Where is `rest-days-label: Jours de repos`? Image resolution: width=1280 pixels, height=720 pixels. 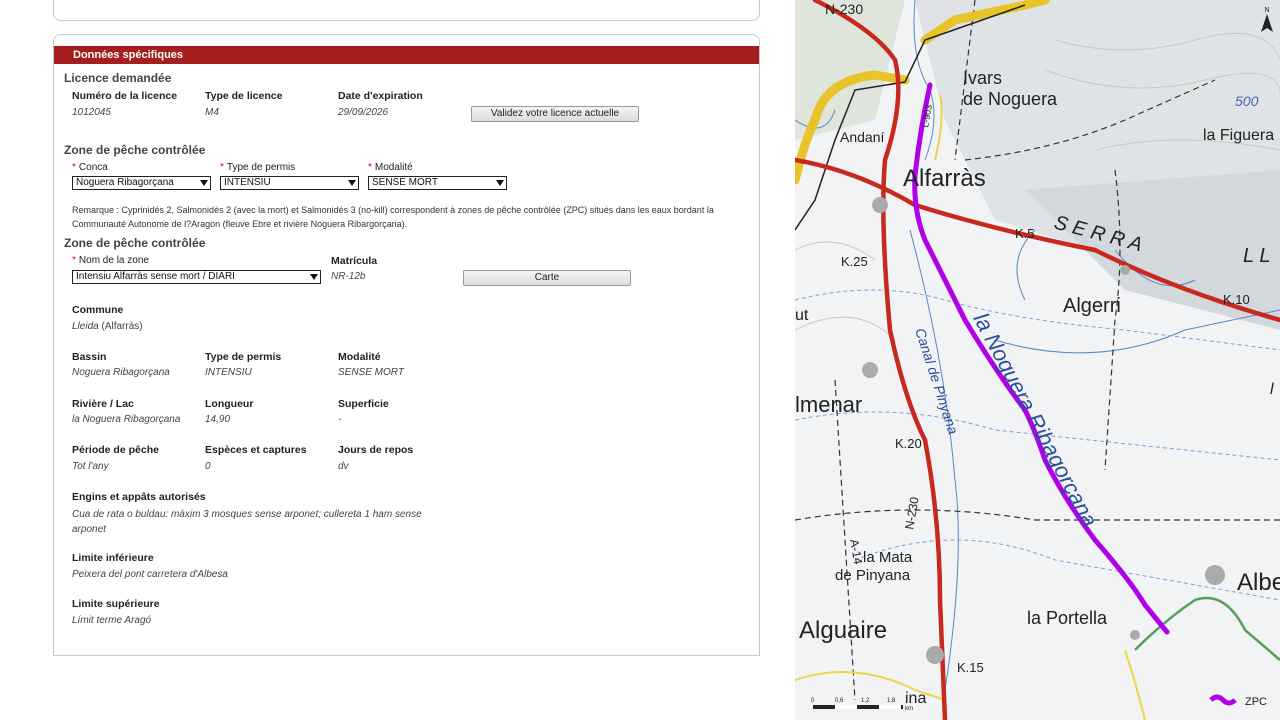
rest-days-label: Jours de repos is located at coordinates (376, 450).